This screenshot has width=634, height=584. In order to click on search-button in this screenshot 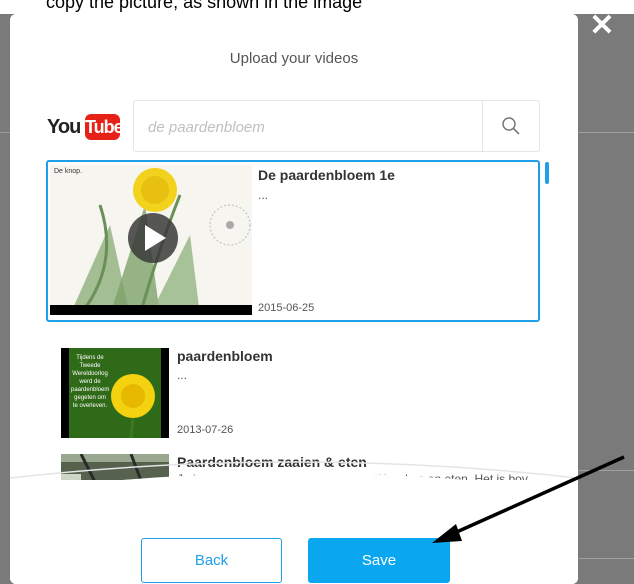, I will do `click(510, 126)`.